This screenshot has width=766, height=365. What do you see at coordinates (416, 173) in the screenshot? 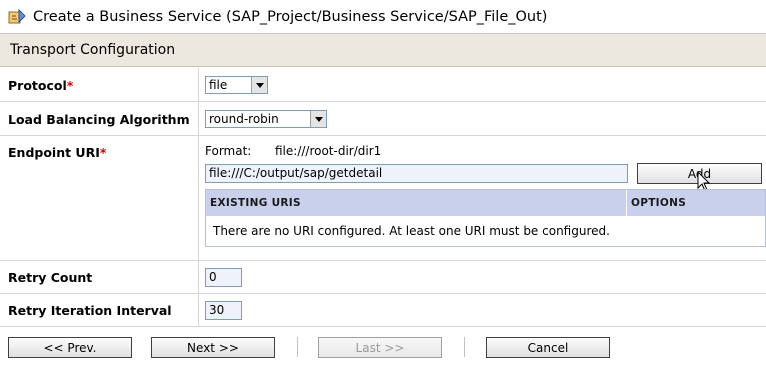
I see `endpoint-uri-input: file:///C:/output/sap/getdetail` at bounding box center [416, 173].